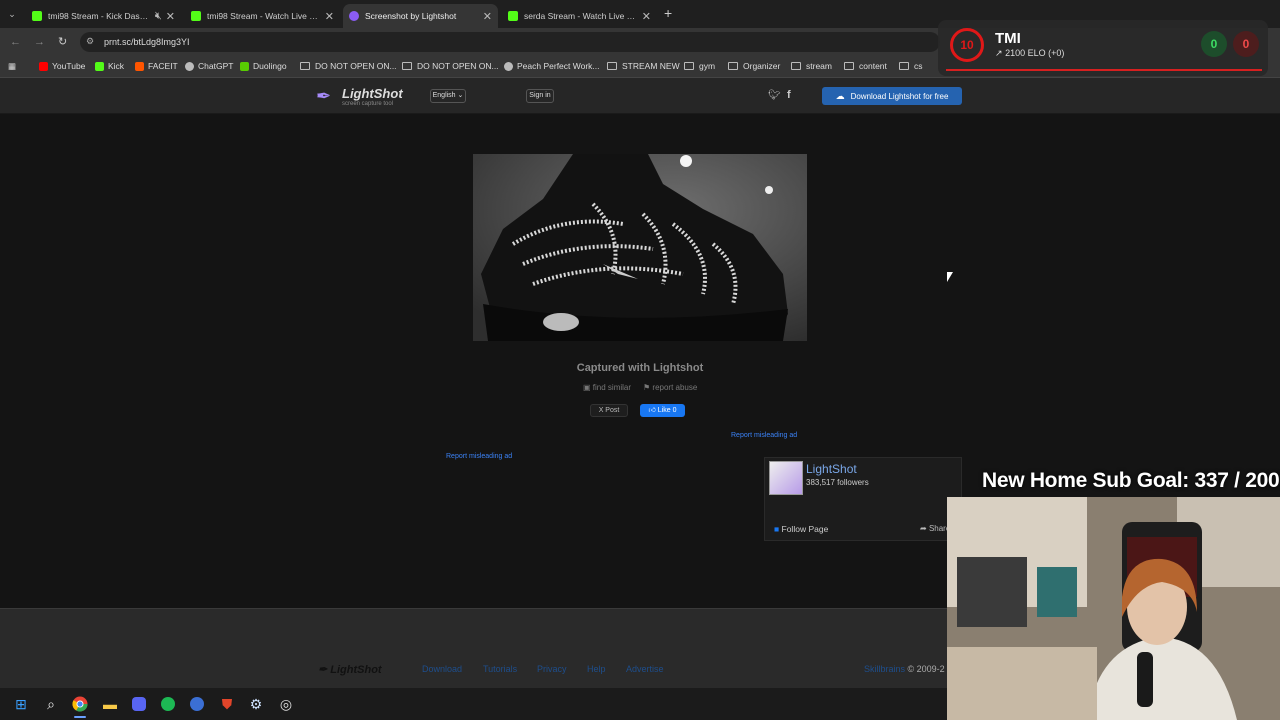  Describe the element at coordinates (420, 16) in the screenshot. I see `tab-lightshot: Screenshot by Lightshot ✕` at that location.